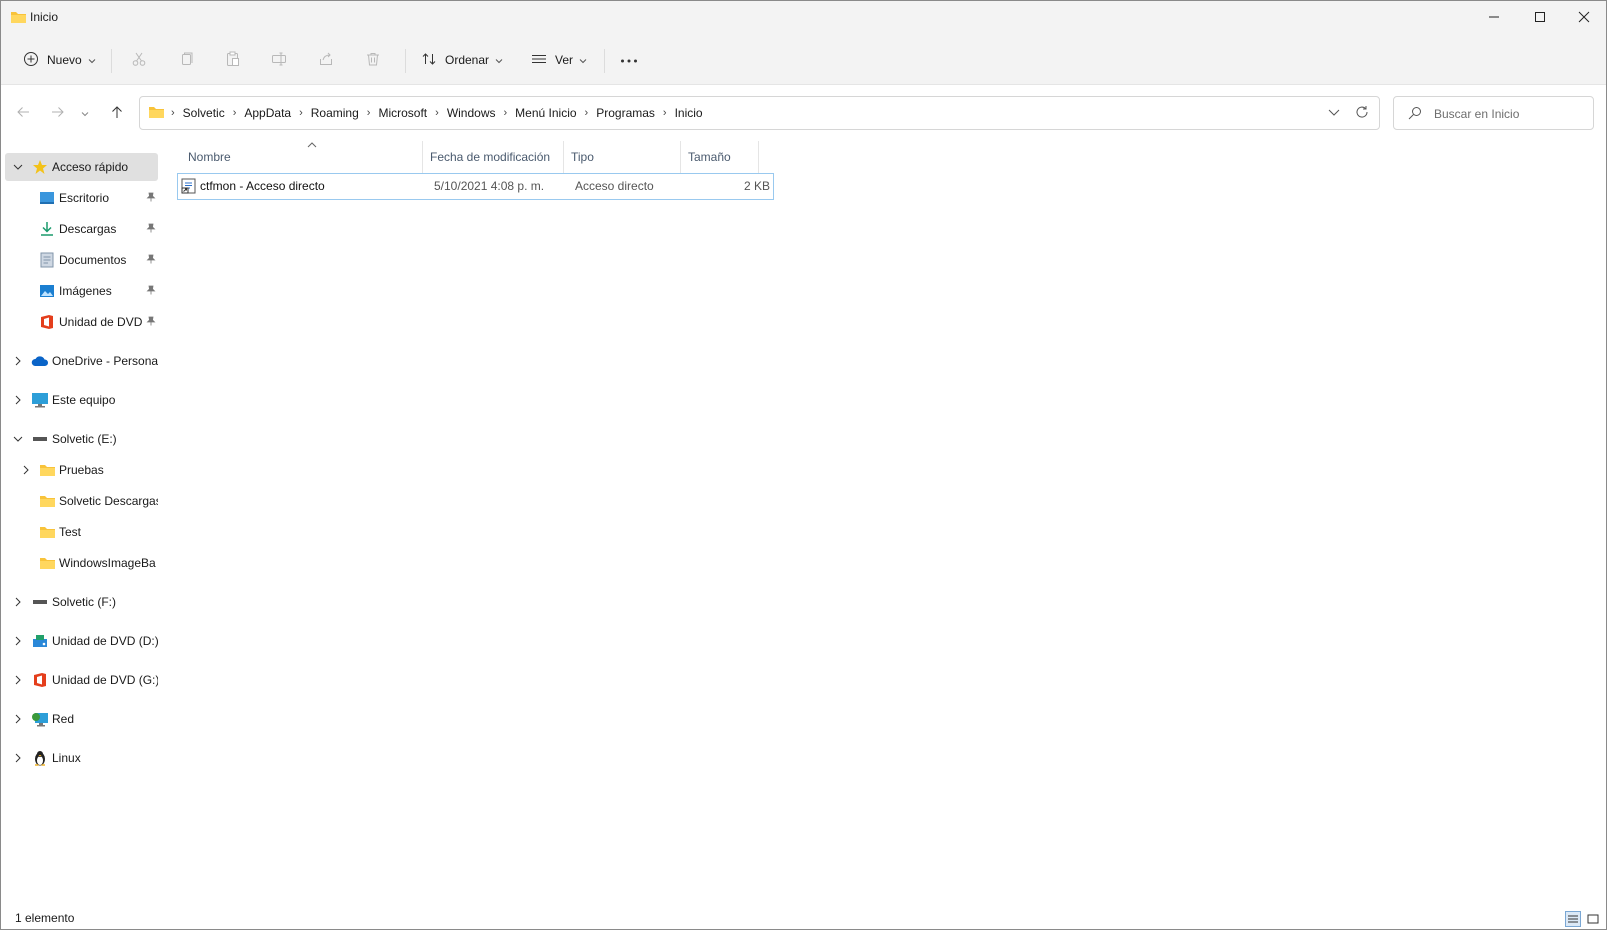 The height and width of the screenshot is (930, 1607). I want to click on close-button, so click(1584, 17).